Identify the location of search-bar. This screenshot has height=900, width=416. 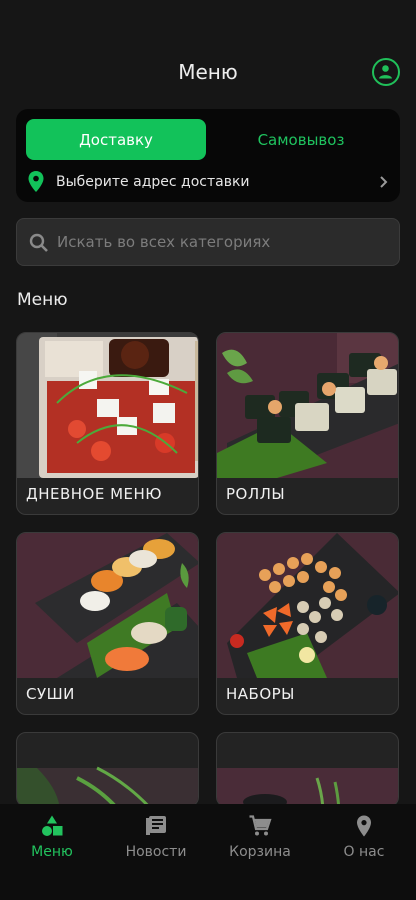
(208, 242).